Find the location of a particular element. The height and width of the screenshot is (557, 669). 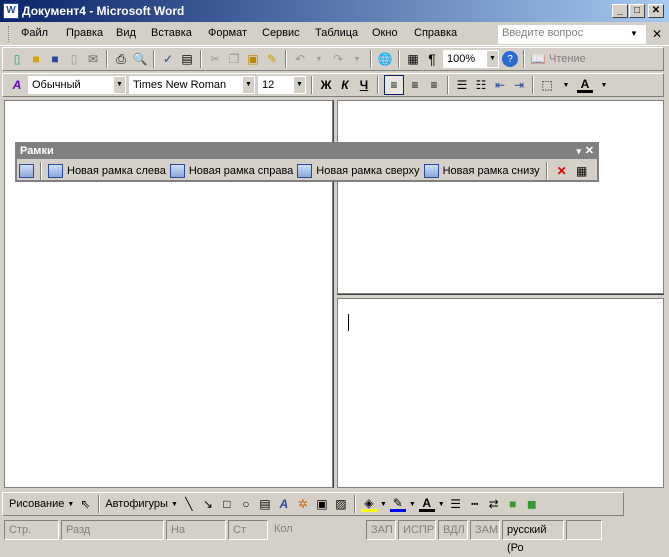

numbering-icon: ☰ is located at coordinates (462, 85).